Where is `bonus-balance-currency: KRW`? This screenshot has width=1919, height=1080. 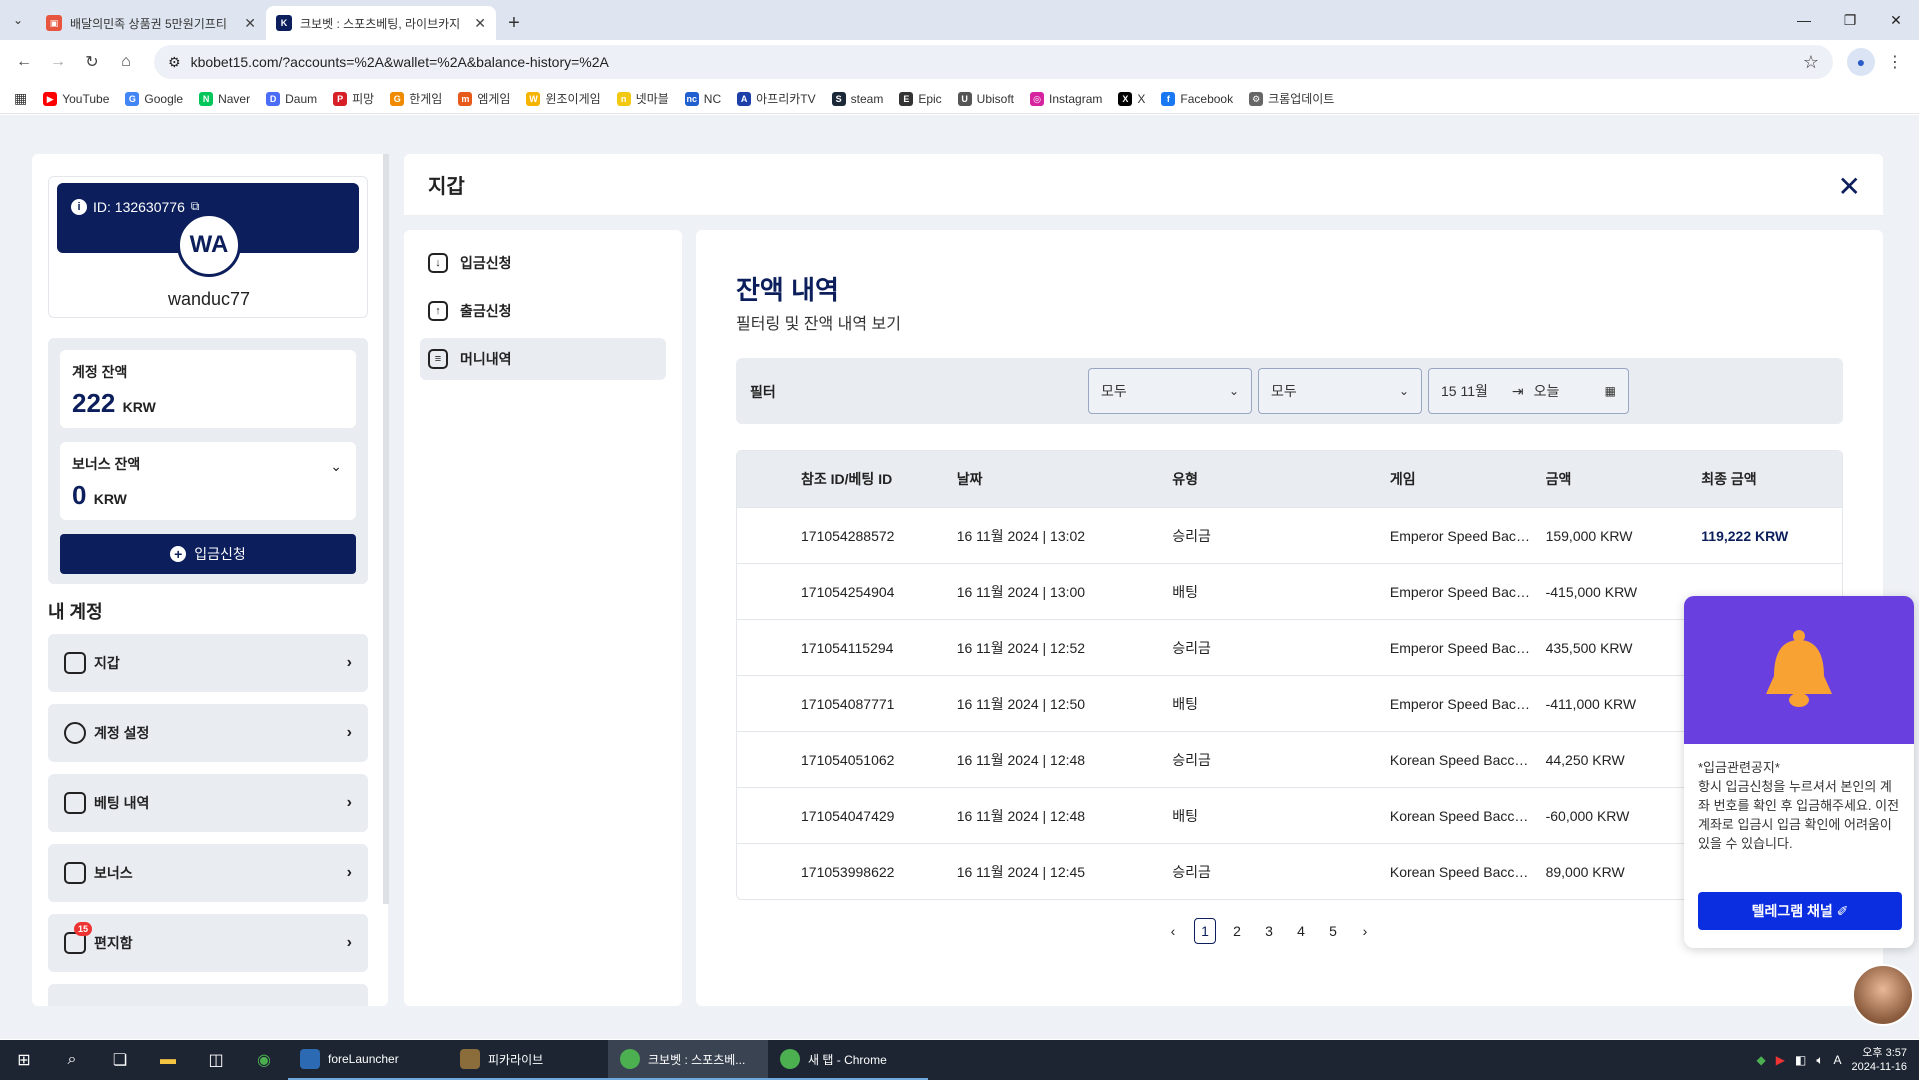 bonus-balance-currency: KRW is located at coordinates (110, 499).